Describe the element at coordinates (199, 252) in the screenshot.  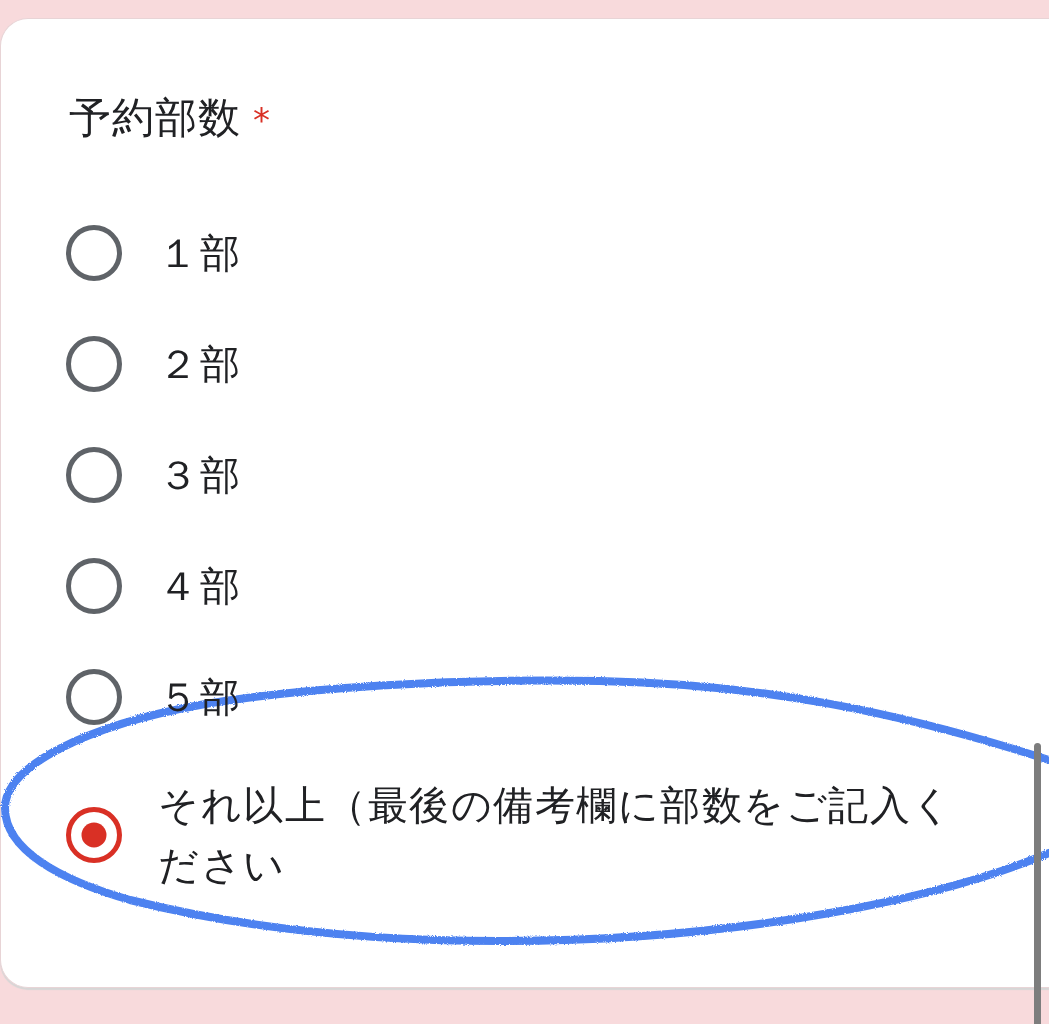
I see `option-label: １部` at that location.